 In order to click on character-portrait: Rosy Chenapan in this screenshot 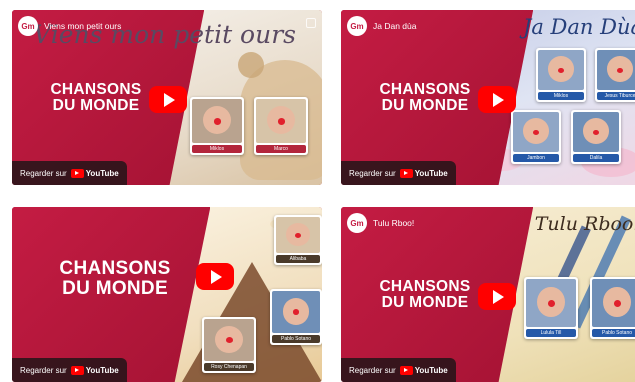, I will do `click(229, 345)`.